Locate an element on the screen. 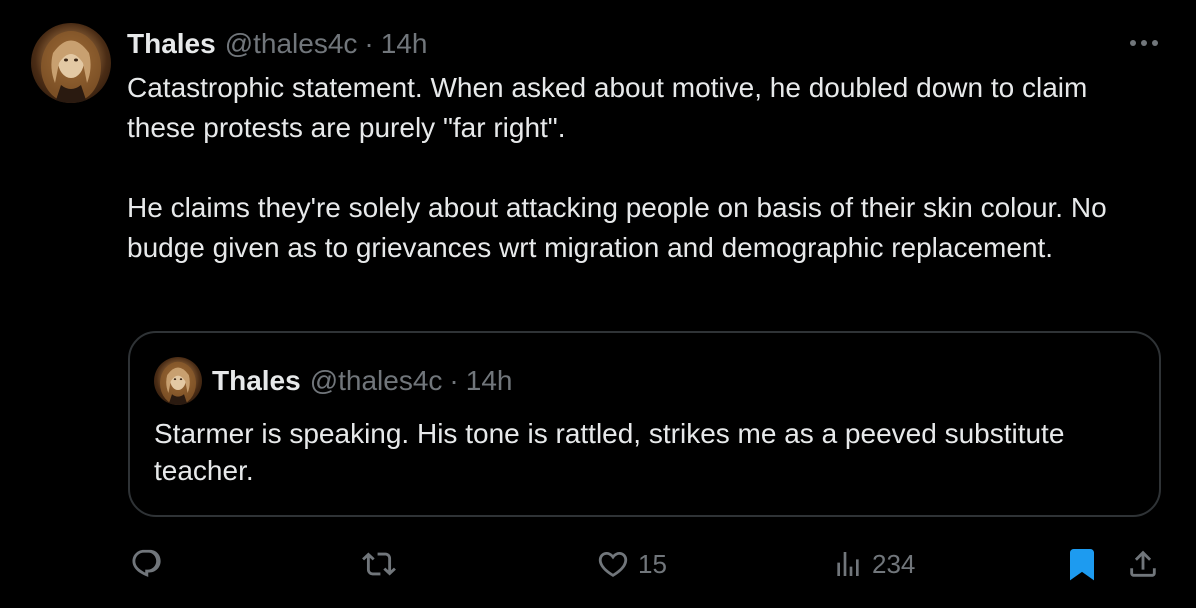 This screenshot has height=608, width=1196. share-button is located at coordinates (1143, 564).